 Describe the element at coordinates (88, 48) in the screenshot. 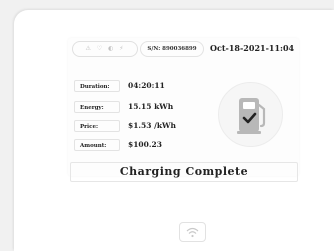

I see `warning-icon: ⚠` at that location.